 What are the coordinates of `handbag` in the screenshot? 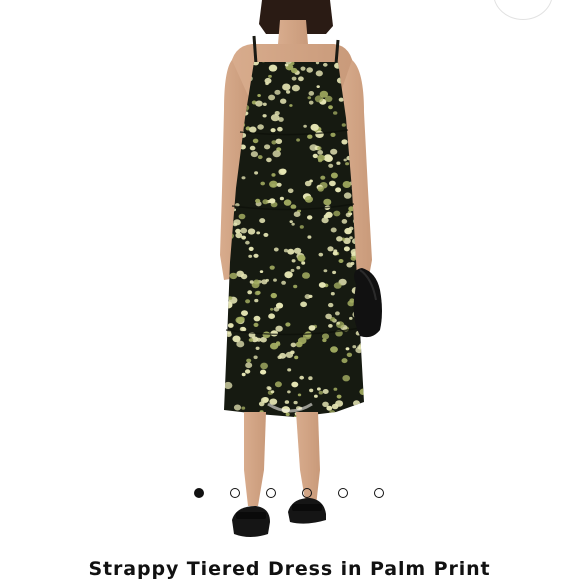 It's located at (367, 303).